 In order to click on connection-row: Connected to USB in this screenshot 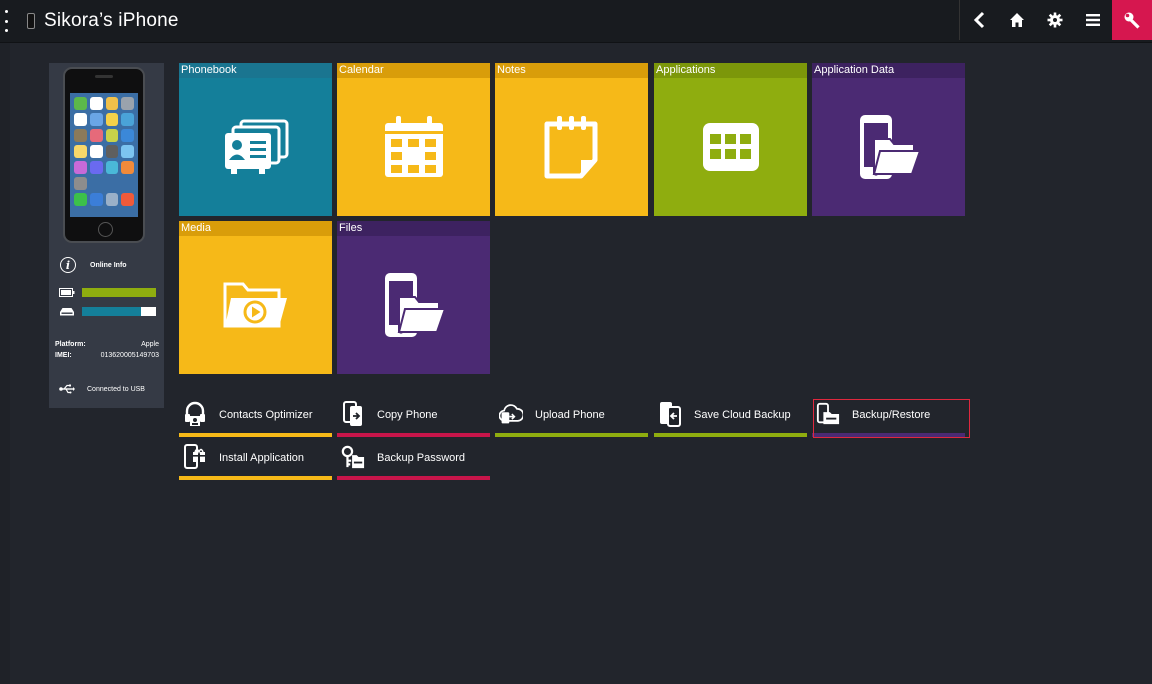, I will do `click(102, 389)`.